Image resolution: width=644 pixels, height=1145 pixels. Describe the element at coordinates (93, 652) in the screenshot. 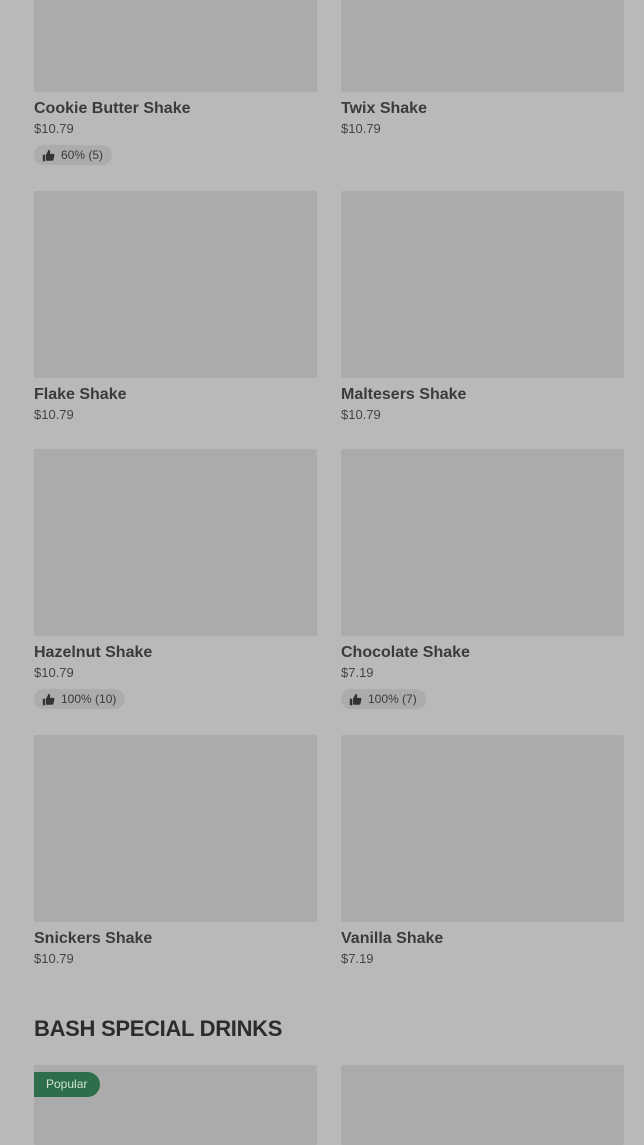

I see `item-name: Hazelnut Shake` at that location.